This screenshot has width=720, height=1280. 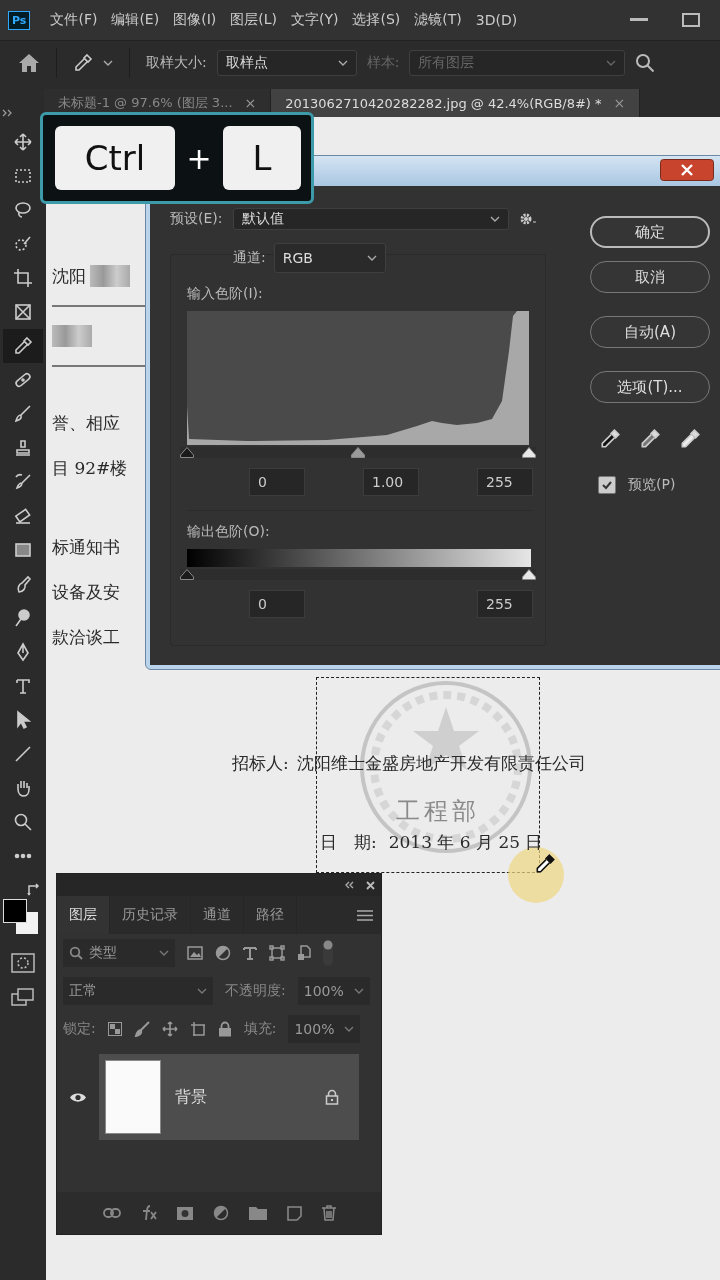 I want to click on output-levels-label: 输出色阶(O):, so click(x=229, y=532).